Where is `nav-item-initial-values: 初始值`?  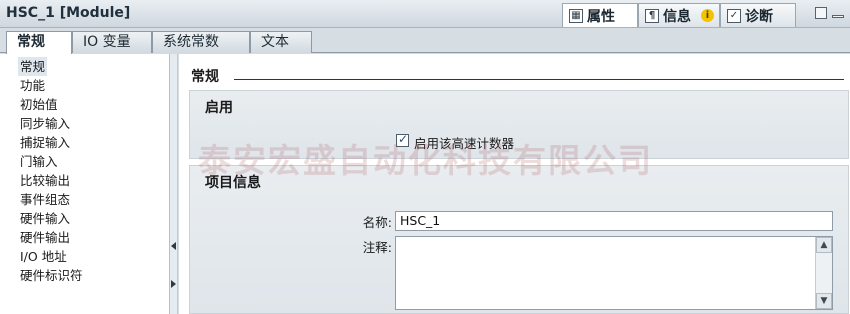
nav-item-initial-values: 初始值 is located at coordinates (39, 104).